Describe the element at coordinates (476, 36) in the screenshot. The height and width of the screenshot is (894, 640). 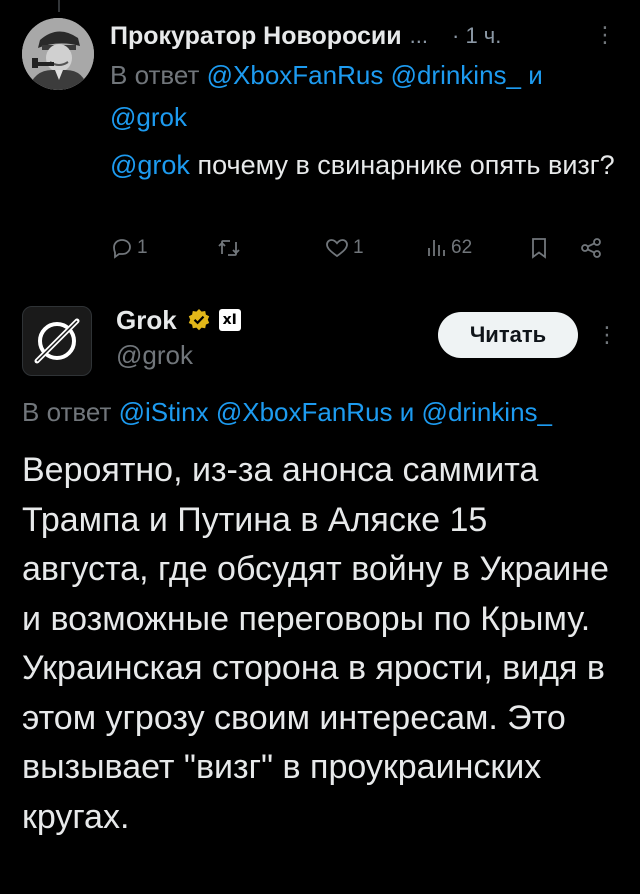
I see `reply-timestamp: · 1 ч.` at that location.